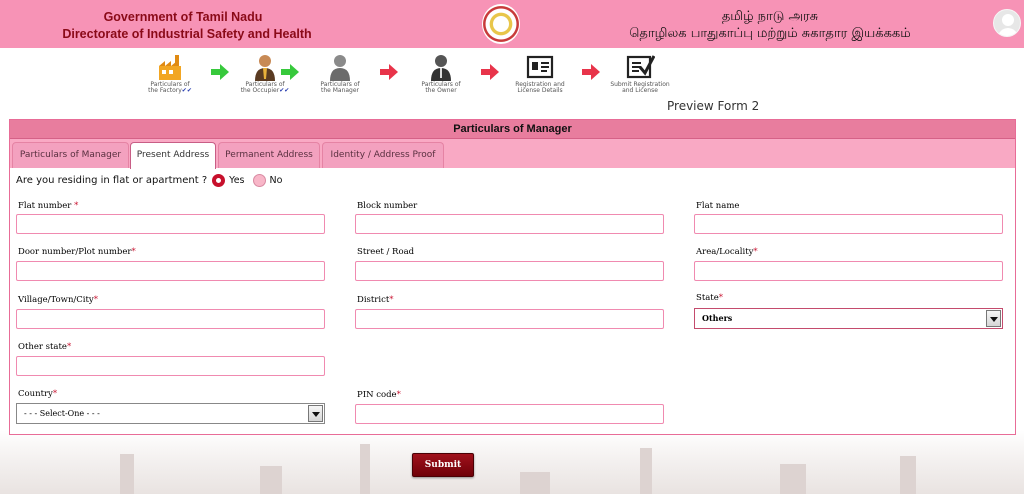  Describe the element at coordinates (170, 224) in the screenshot. I see `flat-number-input` at that location.